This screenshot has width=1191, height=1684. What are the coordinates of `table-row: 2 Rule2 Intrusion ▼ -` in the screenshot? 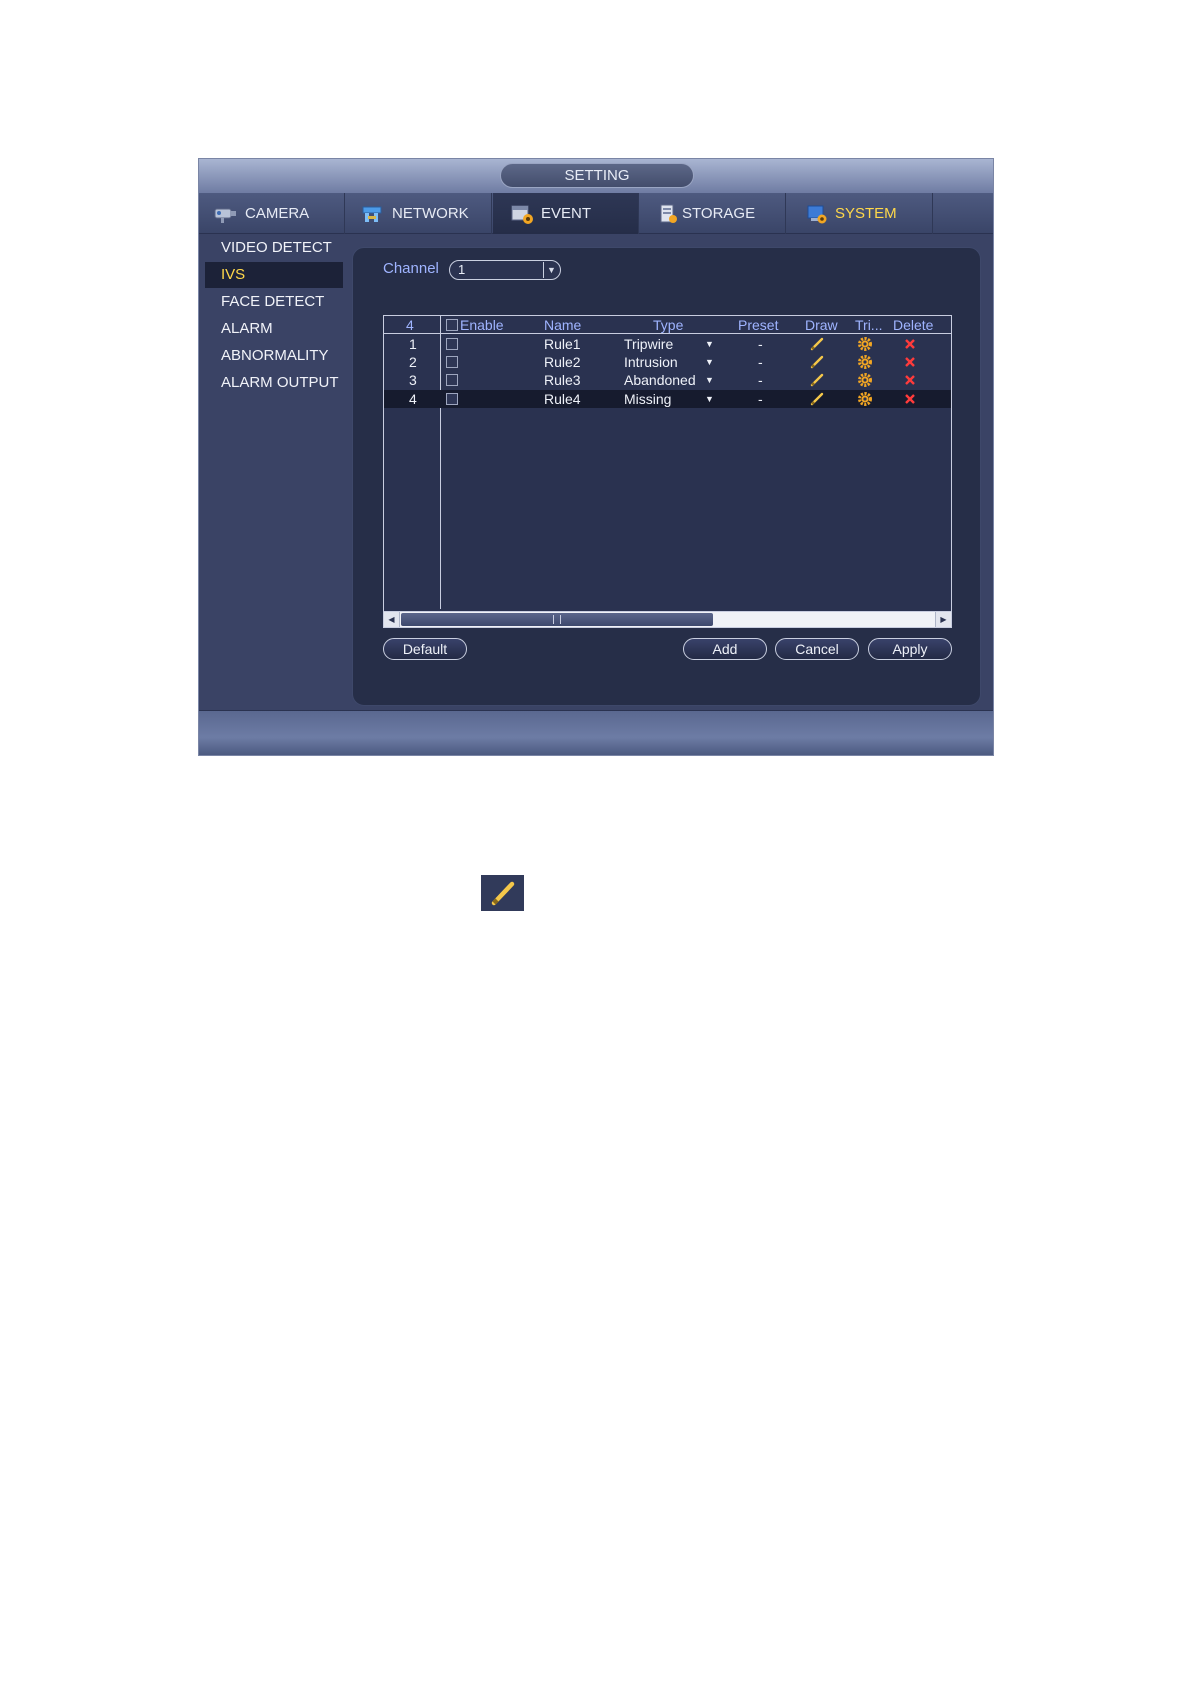 It's located at (667, 362).